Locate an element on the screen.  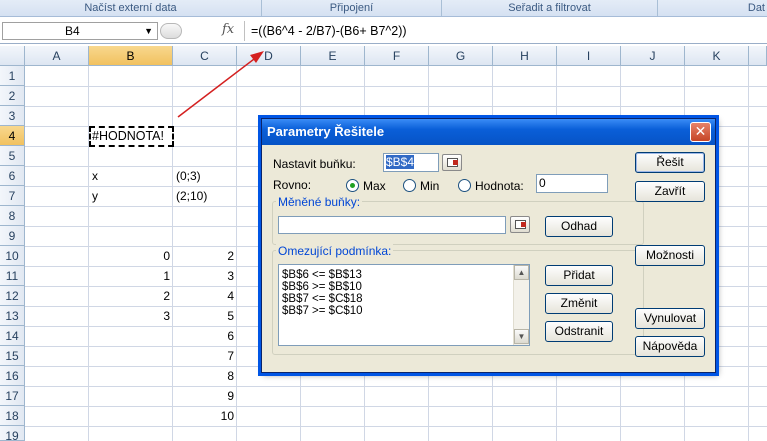
column-header-e: E is located at coordinates (333, 56).